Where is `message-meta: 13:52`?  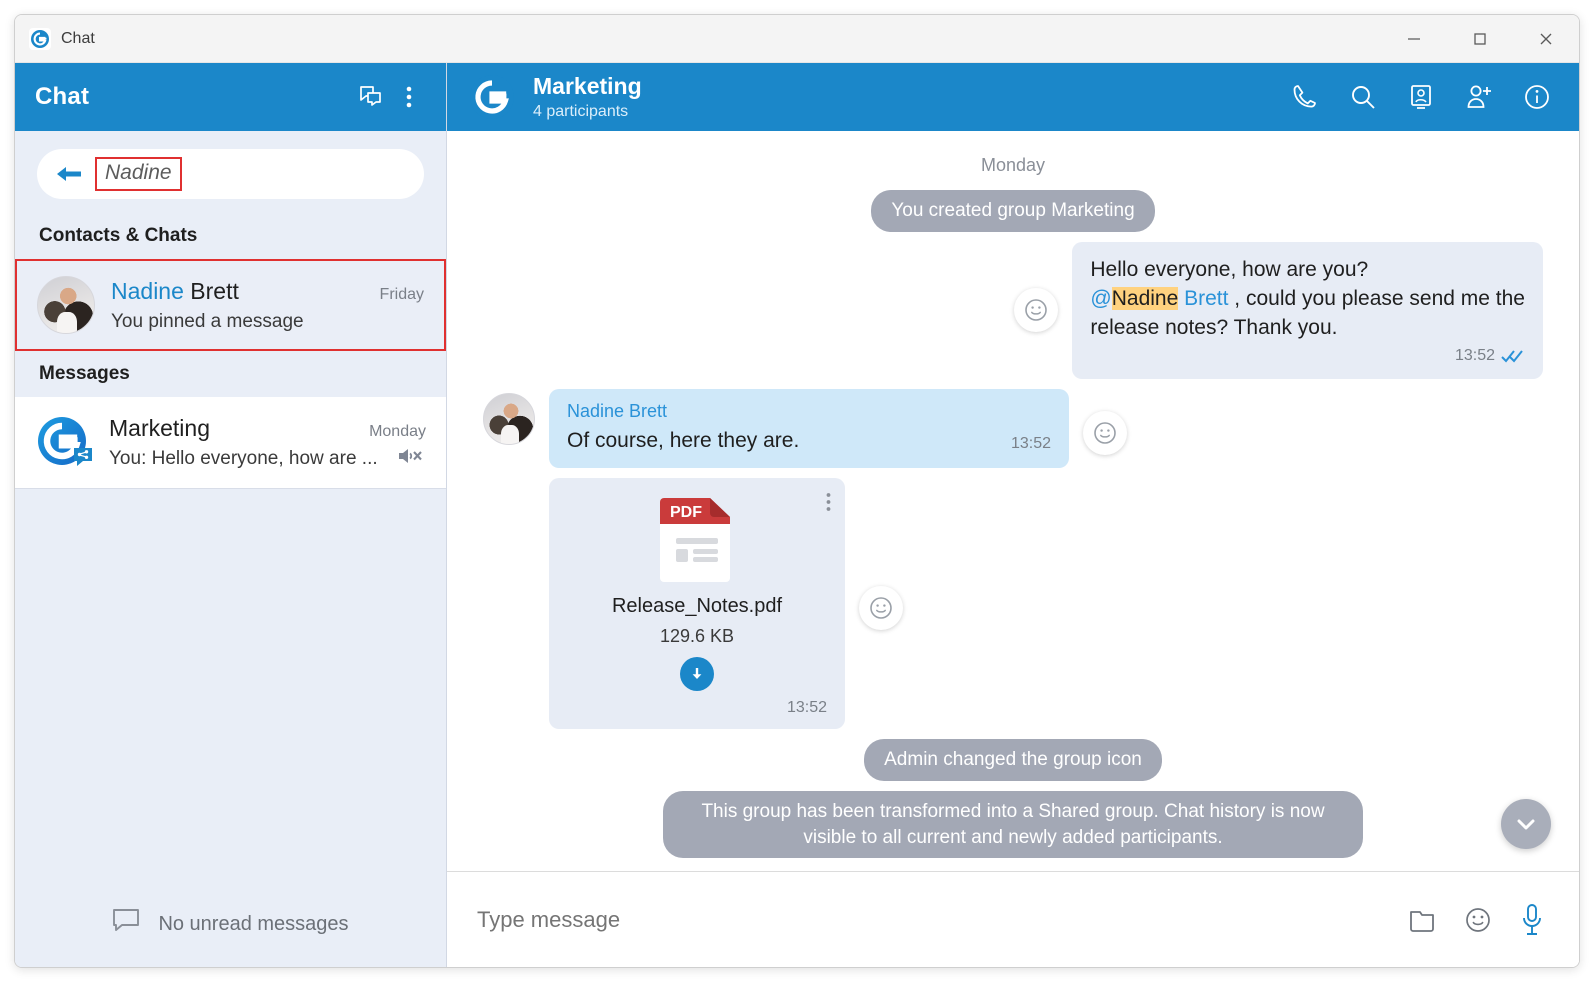 message-meta: 13:52 is located at coordinates (1307, 356).